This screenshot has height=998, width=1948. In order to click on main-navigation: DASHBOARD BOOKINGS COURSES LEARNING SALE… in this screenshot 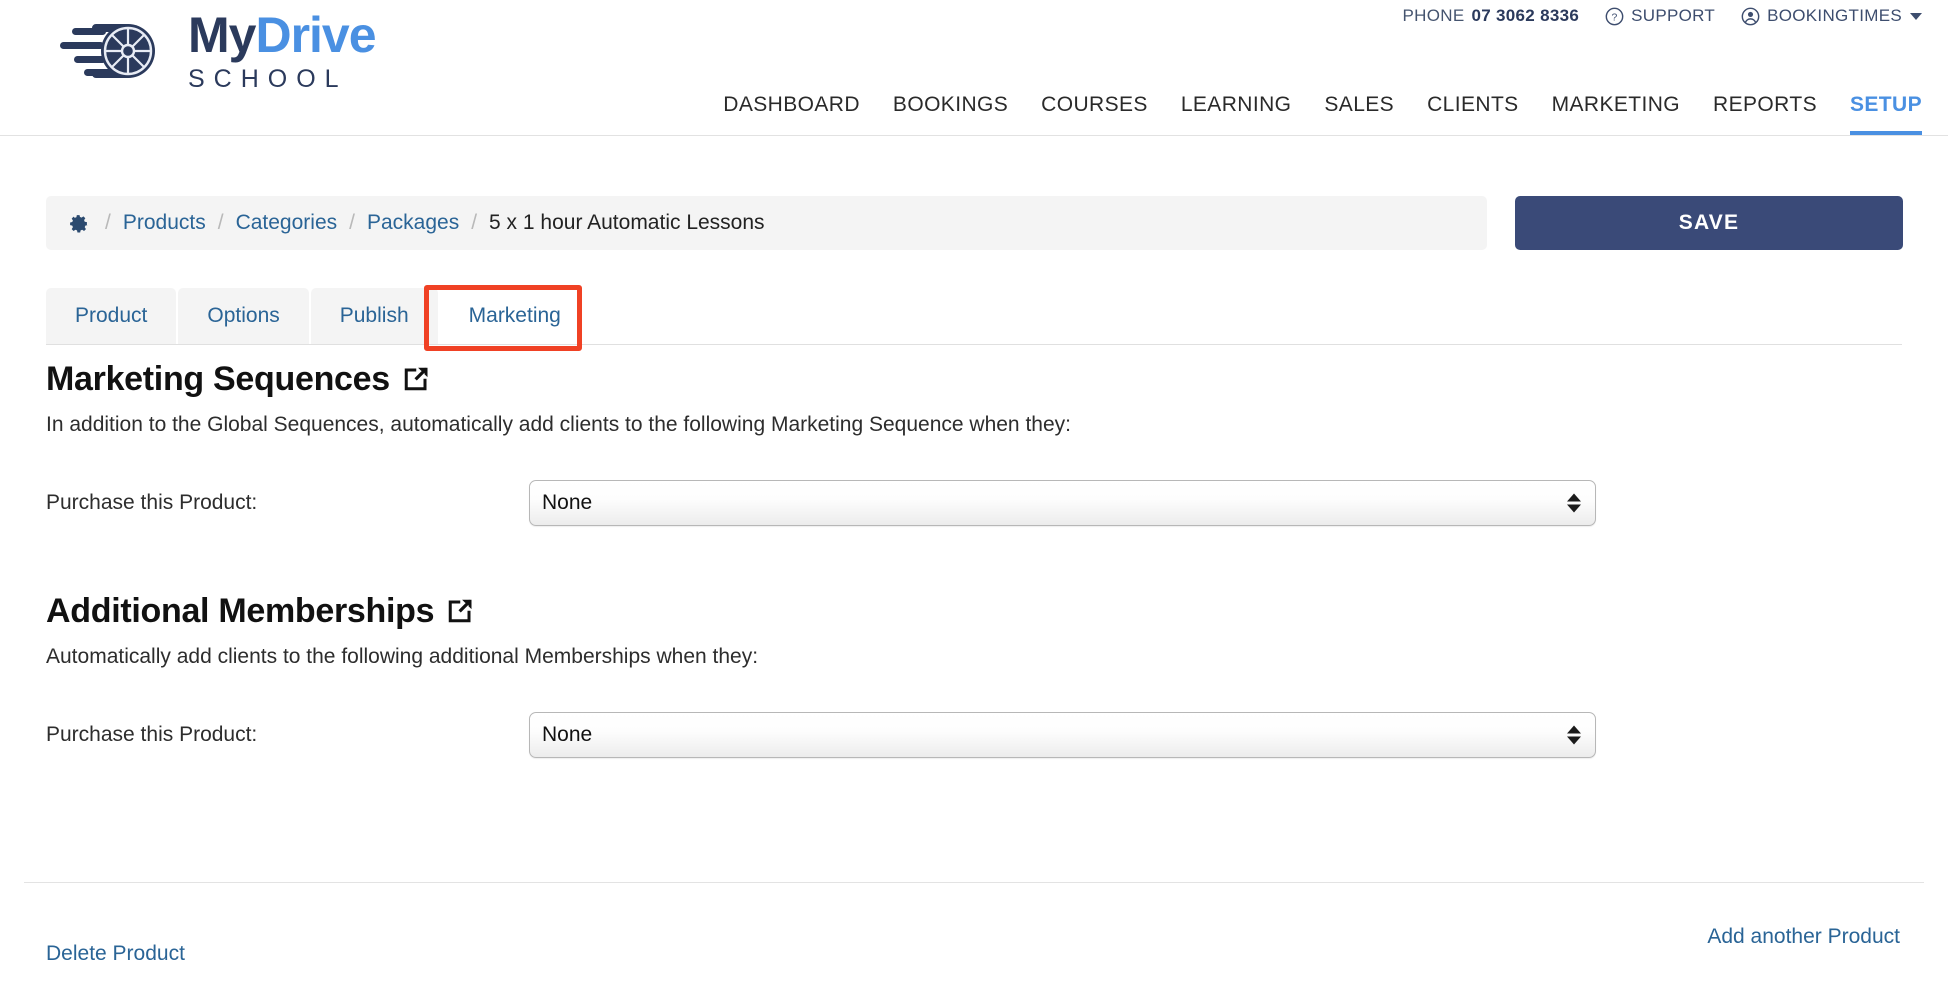, I will do `click(1322, 114)`.